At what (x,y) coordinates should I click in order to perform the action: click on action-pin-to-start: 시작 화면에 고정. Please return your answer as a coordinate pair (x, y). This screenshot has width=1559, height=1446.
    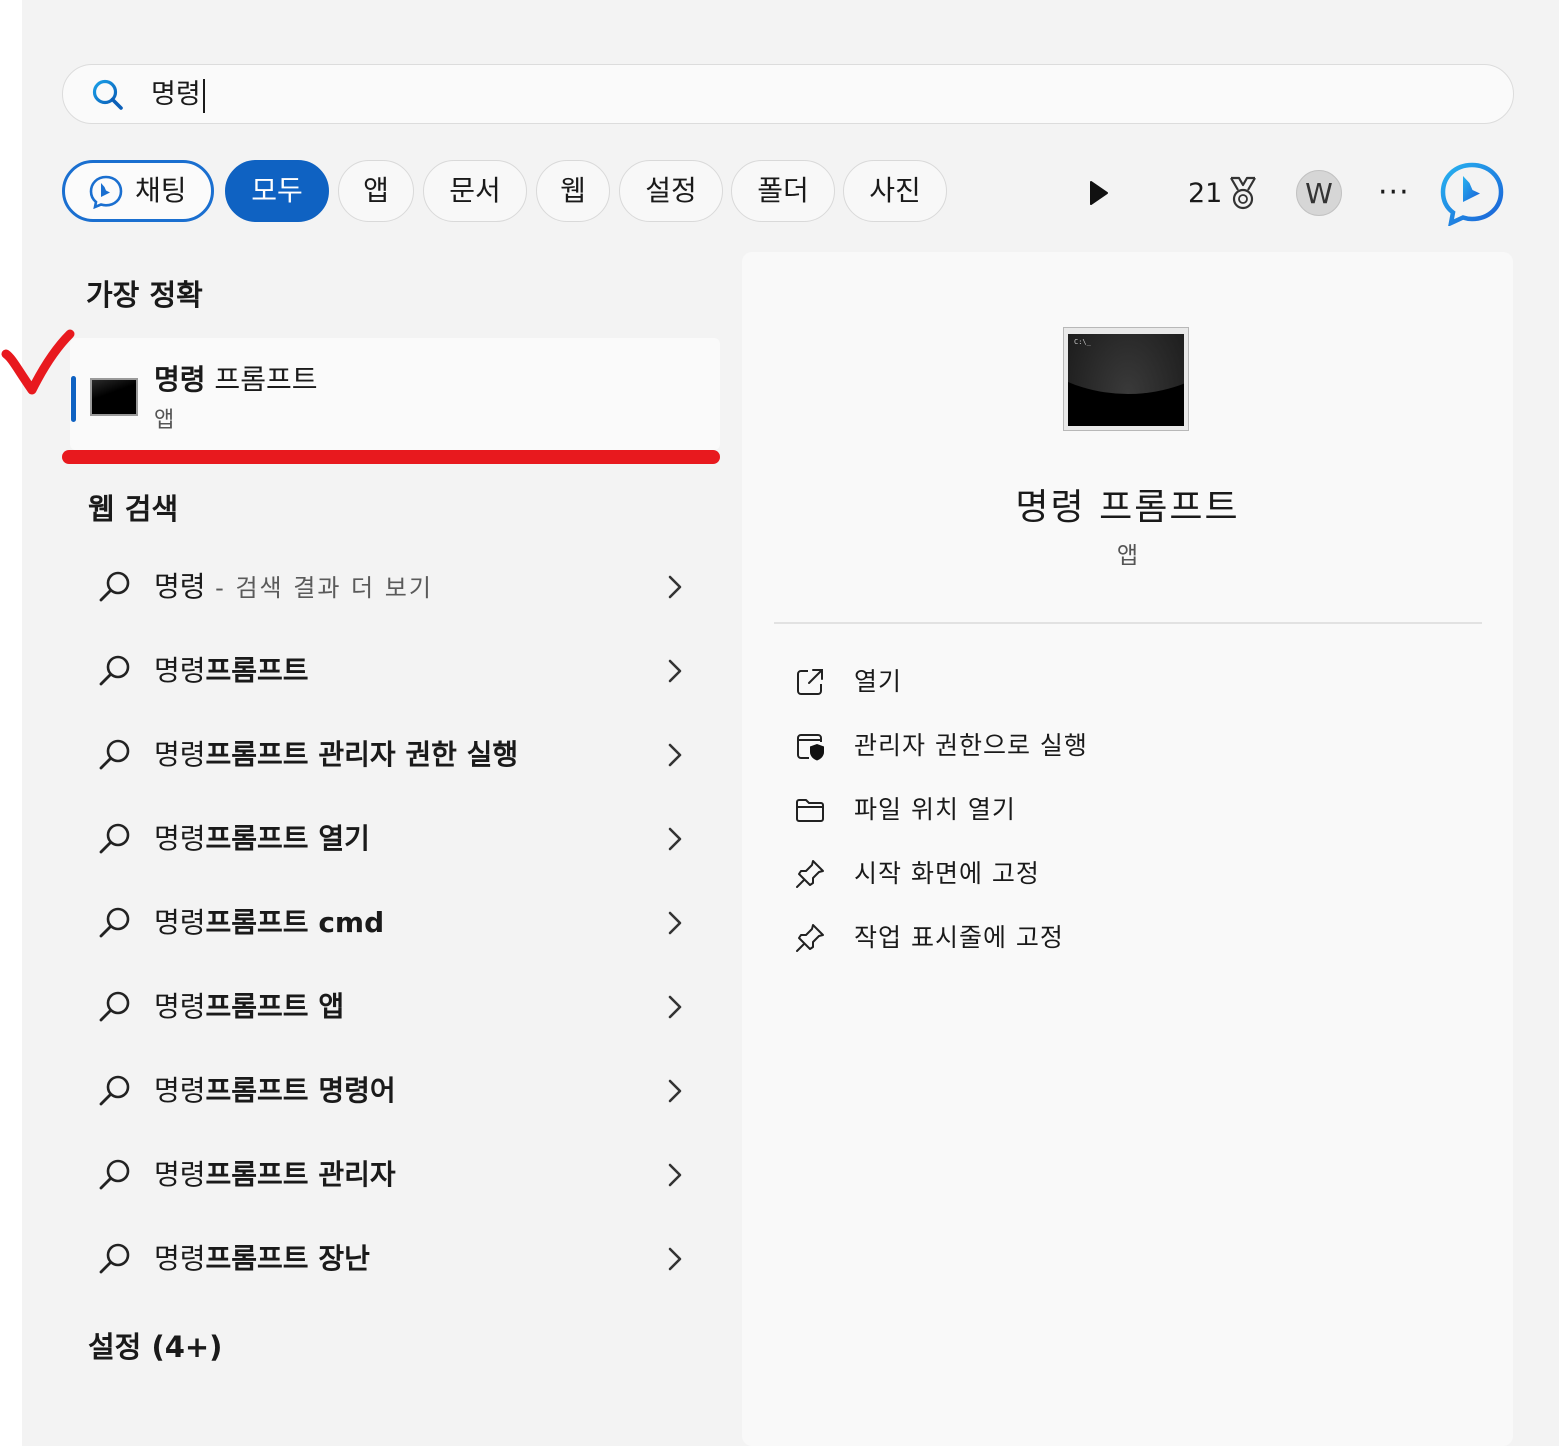
    Looking at the image, I should click on (1094, 874).